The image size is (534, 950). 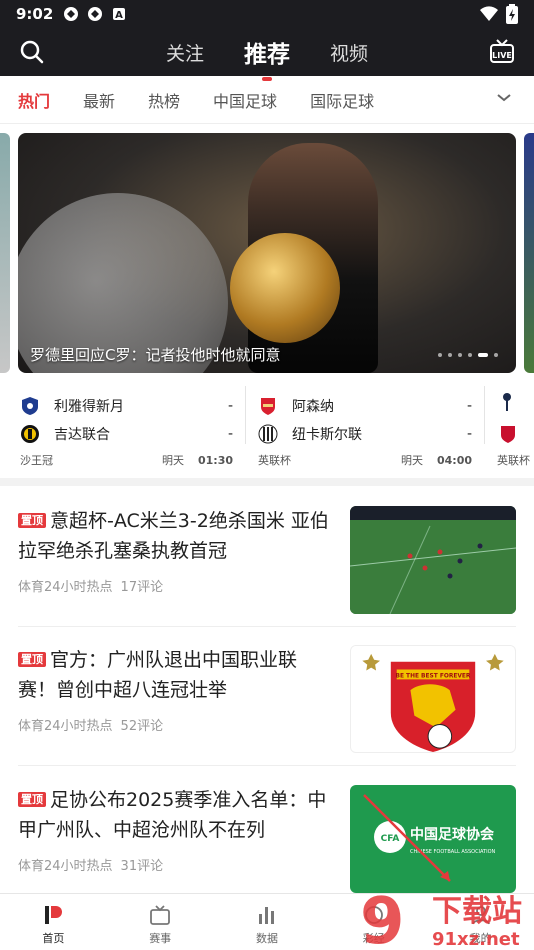 I want to click on nav-home: 首页, so click(x=53, y=922).